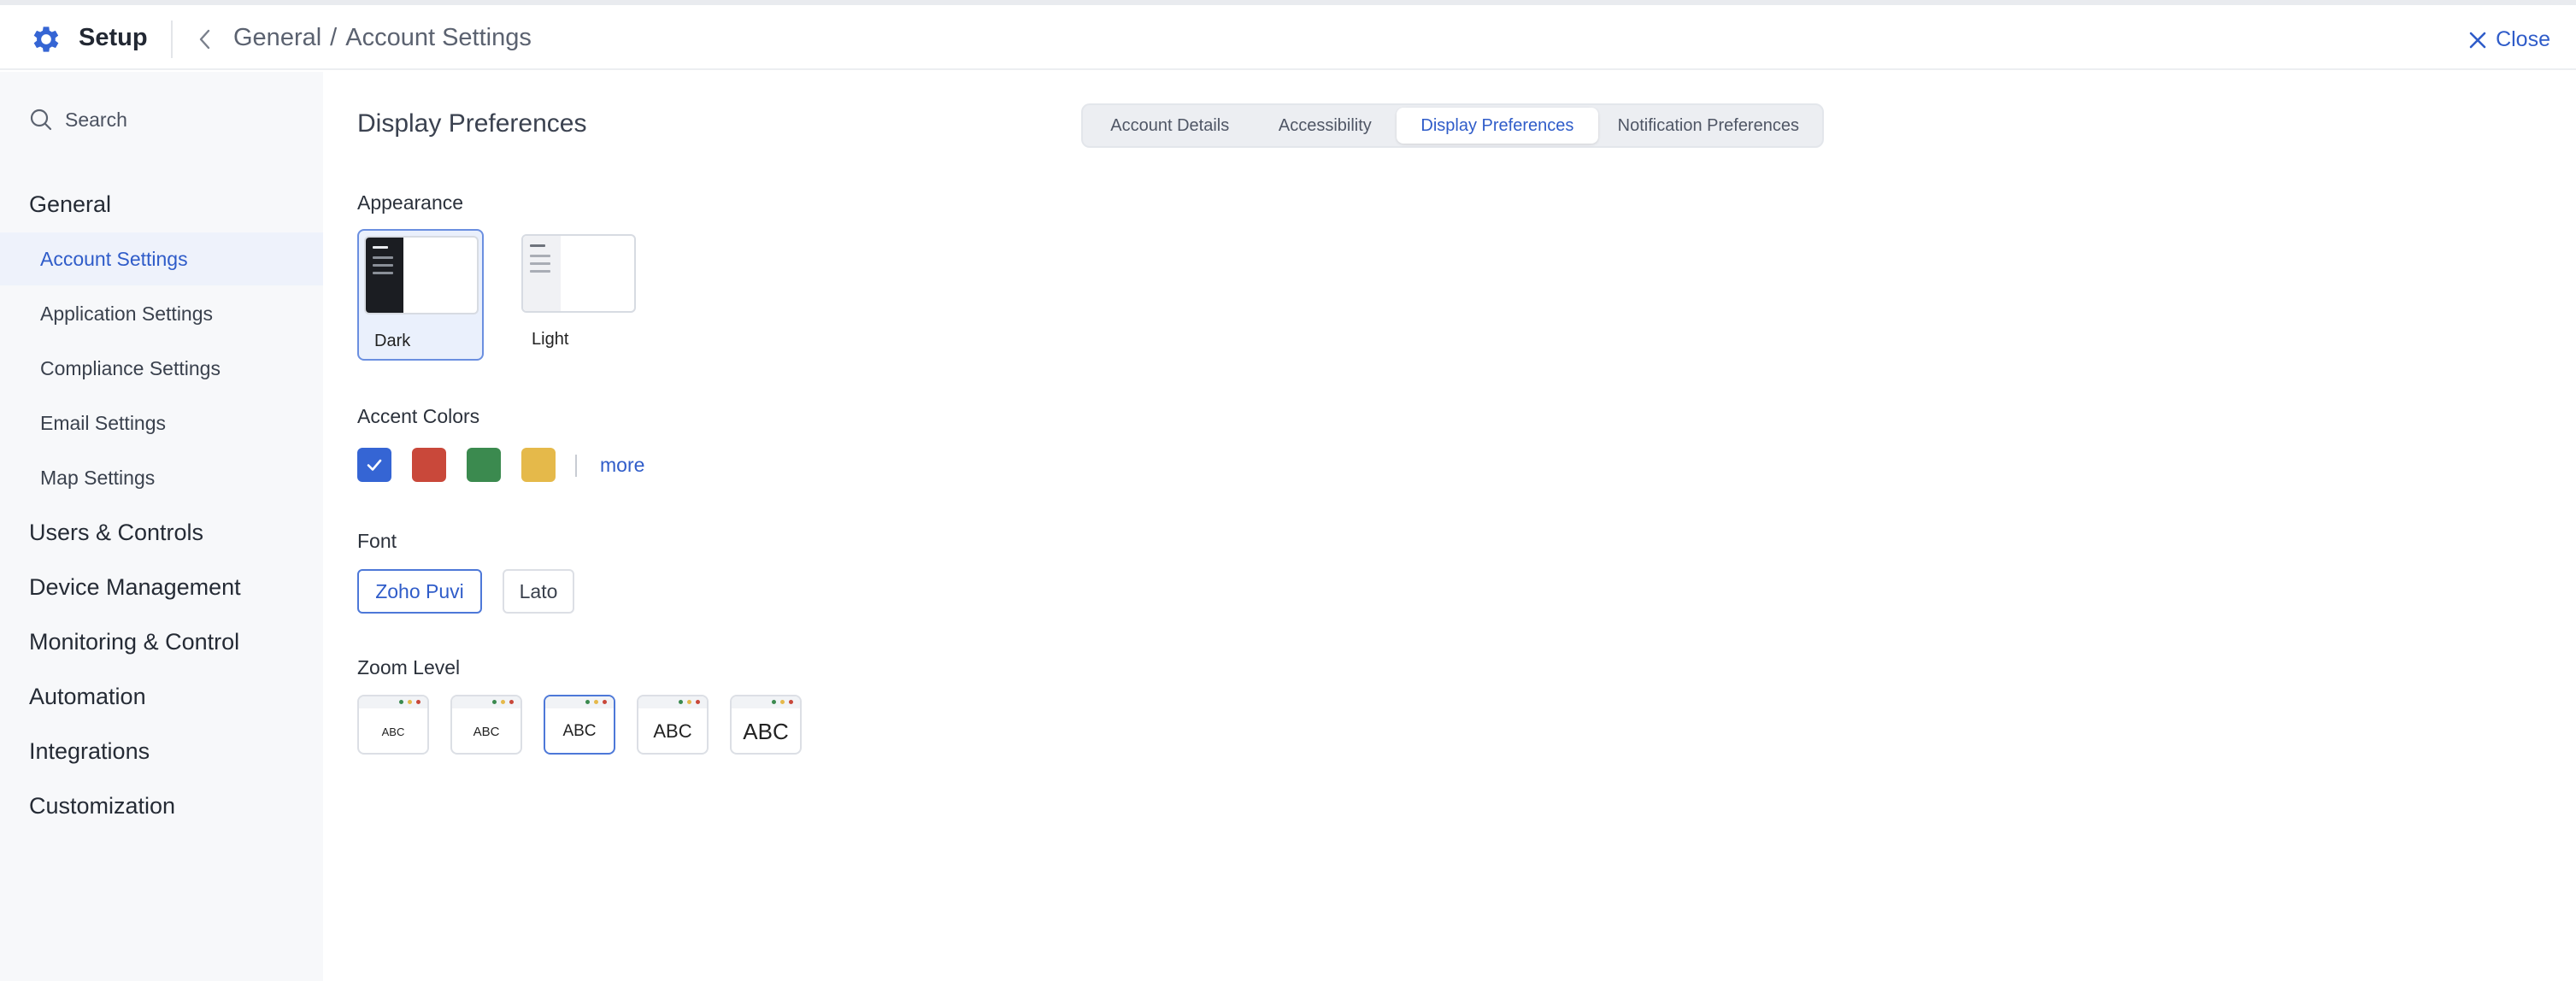 This screenshot has height=981, width=2576. What do you see at coordinates (421, 275) in the screenshot?
I see `dark-theme-thumbnail-icon` at bounding box center [421, 275].